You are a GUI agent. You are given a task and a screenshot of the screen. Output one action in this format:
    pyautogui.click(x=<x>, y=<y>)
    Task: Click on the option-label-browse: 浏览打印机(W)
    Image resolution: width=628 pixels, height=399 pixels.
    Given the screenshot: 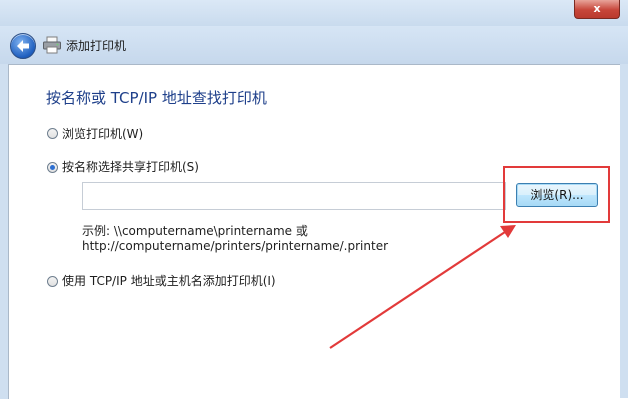 What is the action you would take?
    pyautogui.click(x=102, y=133)
    